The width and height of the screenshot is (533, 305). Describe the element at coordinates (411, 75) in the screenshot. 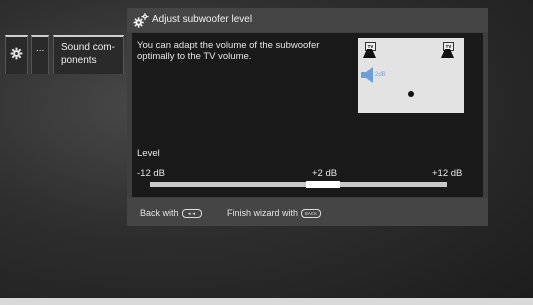

I see `room-diagram: TV TV 2dB` at that location.